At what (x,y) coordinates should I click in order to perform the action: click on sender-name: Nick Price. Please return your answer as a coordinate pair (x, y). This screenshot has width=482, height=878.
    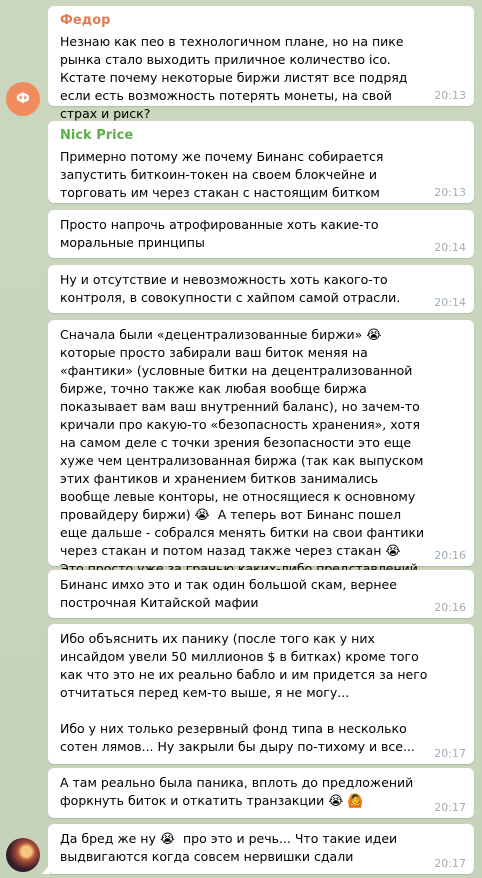
    Looking at the image, I should click on (262, 136).